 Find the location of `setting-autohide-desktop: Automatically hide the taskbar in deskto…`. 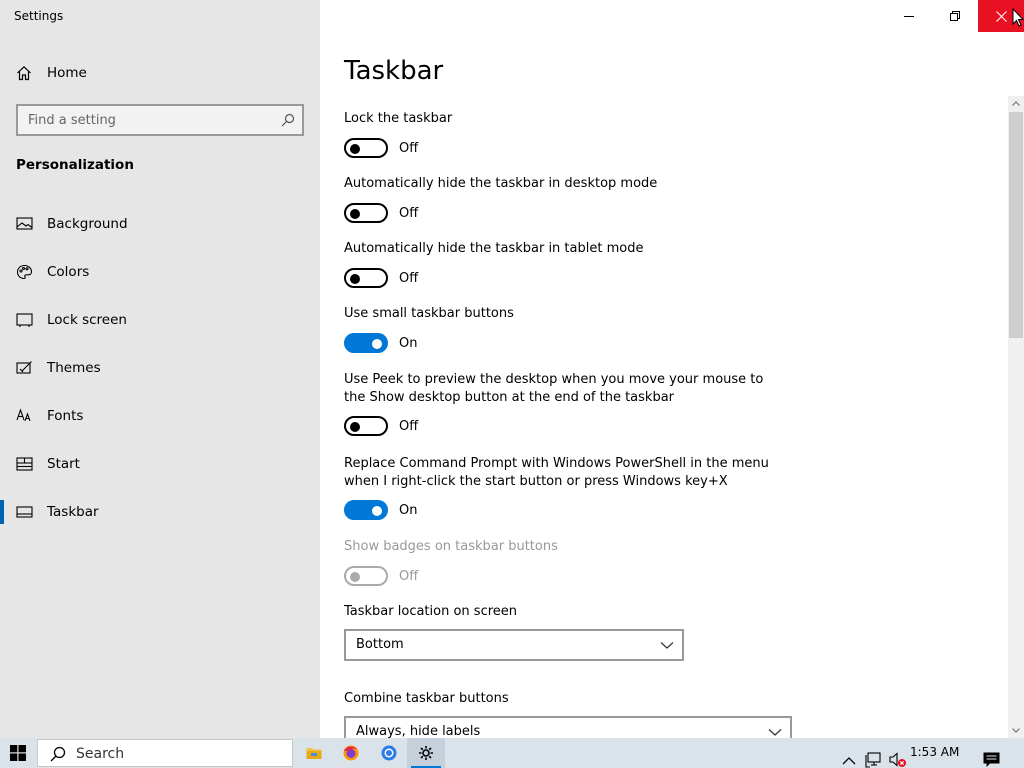

setting-autohide-desktop: Automatically hide the taskbar in deskto… is located at coordinates (564, 199).